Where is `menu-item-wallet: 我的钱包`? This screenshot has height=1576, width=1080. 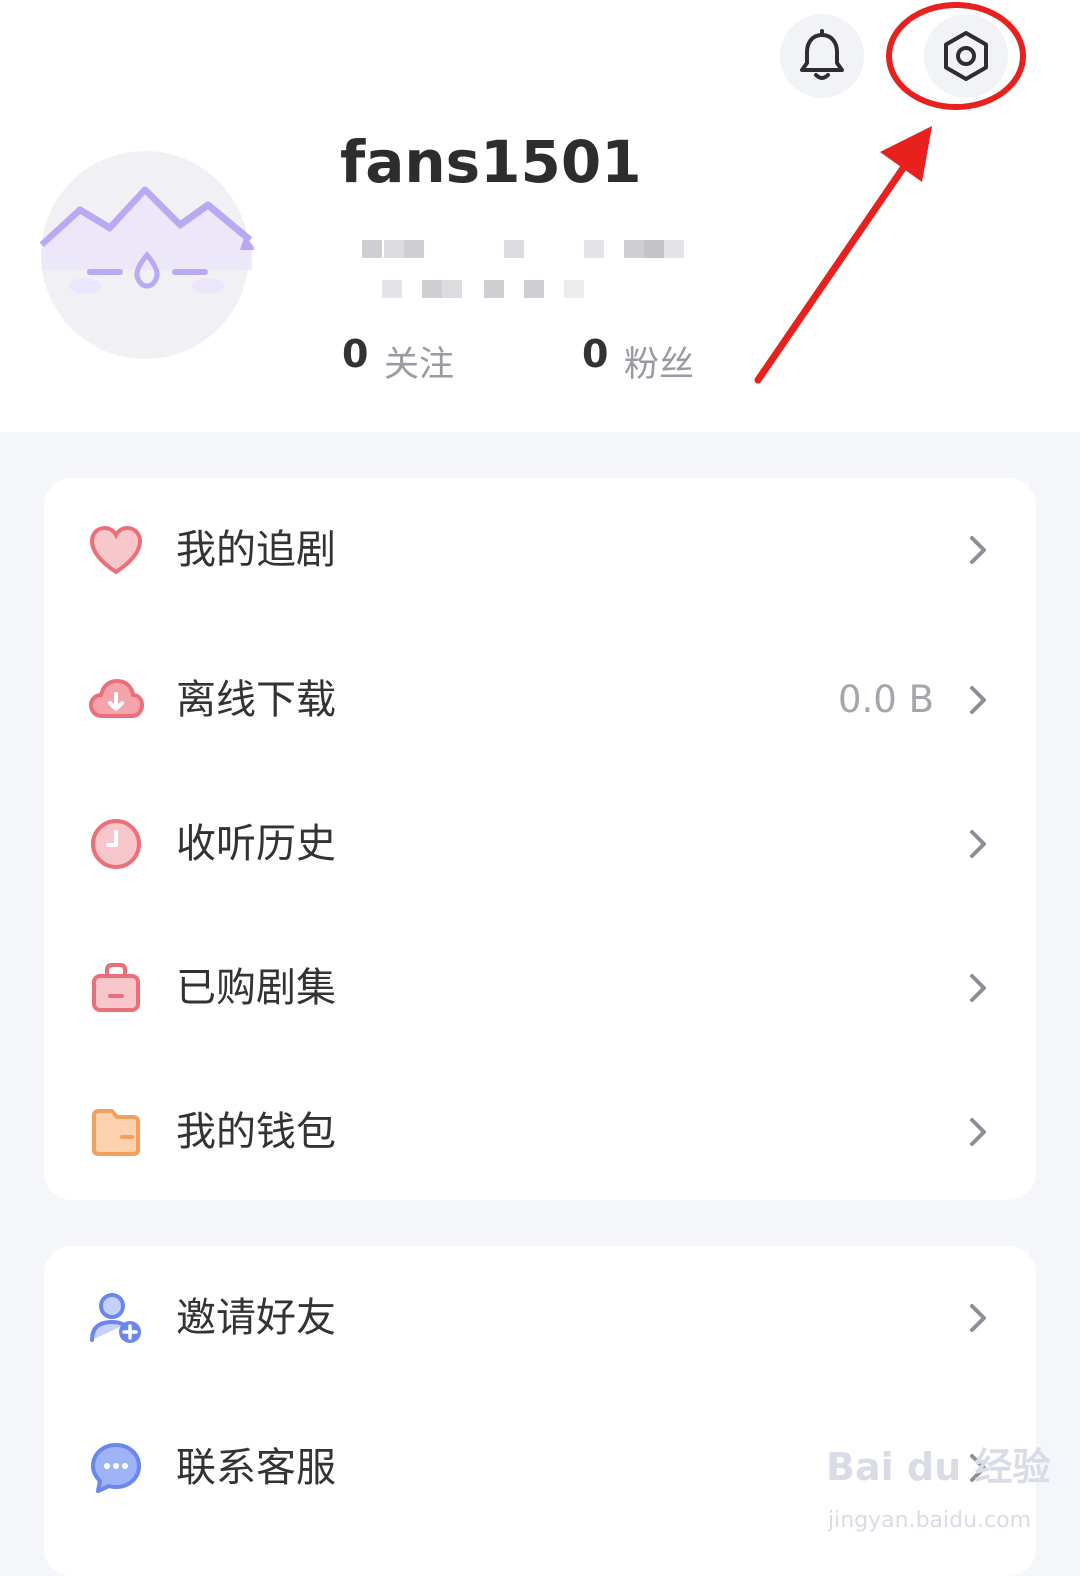 menu-item-wallet: 我的钱包 is located at coordinates (540, 1132).